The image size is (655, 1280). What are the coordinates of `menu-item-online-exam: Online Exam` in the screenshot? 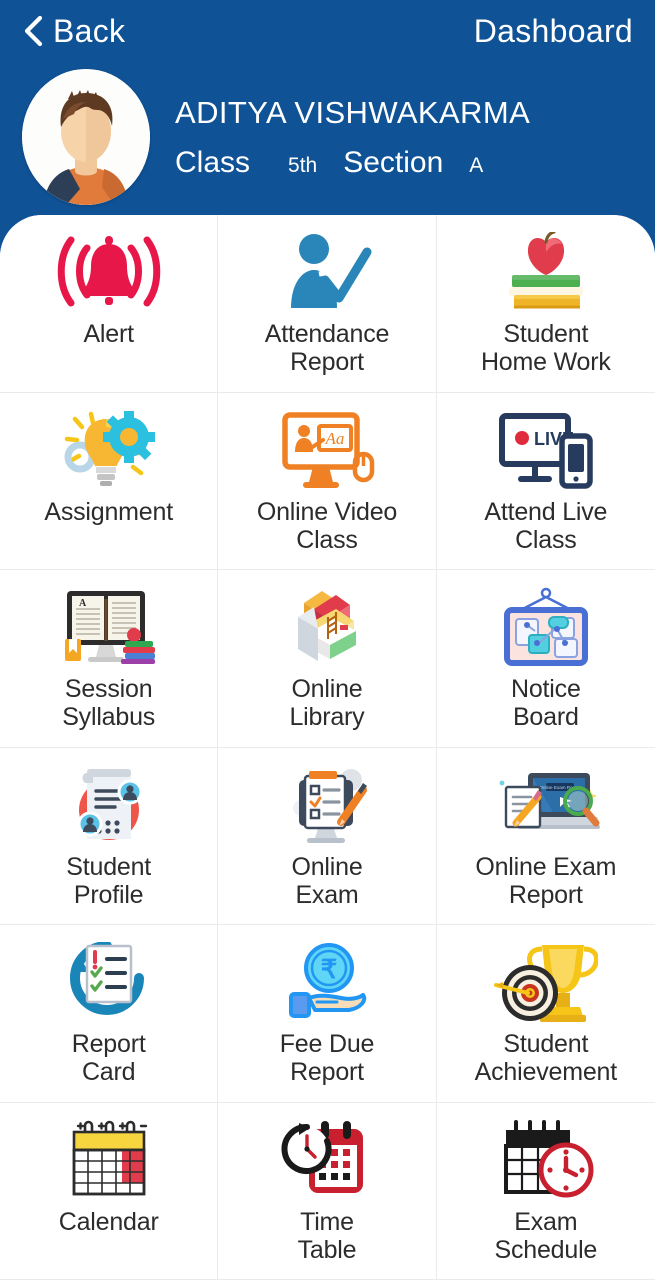 It's located at (327, 836).